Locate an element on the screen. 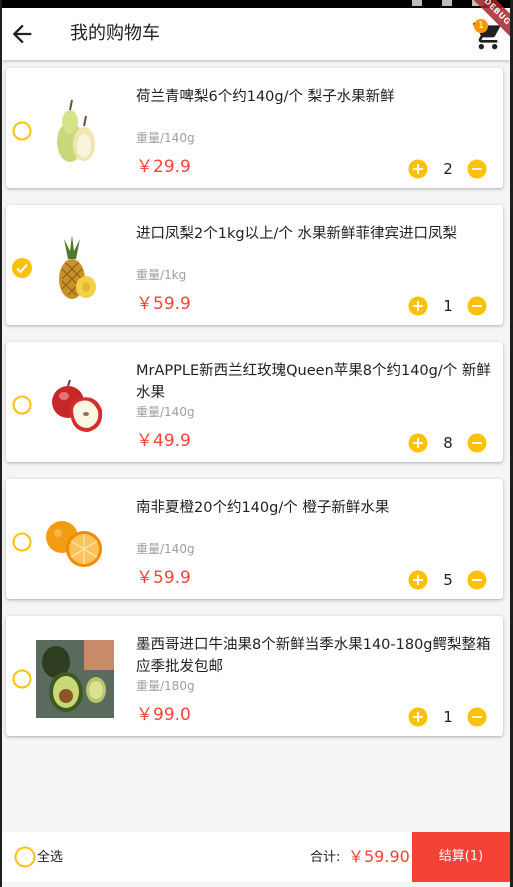  item-name: 荷兰青啤梨6个约140g/个 梨子水果新鲜 is located at coordinates (265, 97).